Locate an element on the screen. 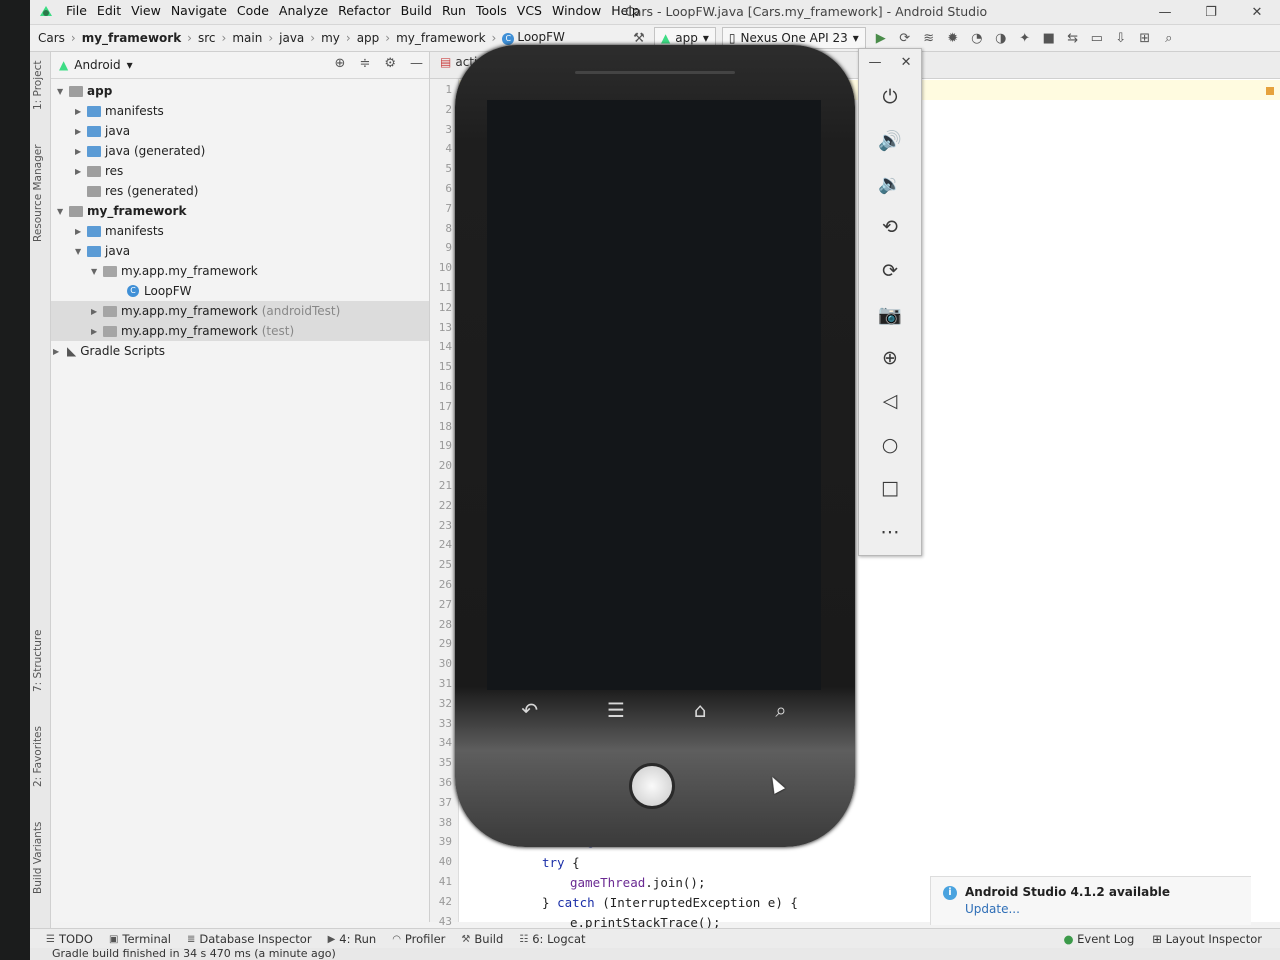 This screenshot has width=1280, height=960. crumb-java: java is located at coordinates (291, 38).